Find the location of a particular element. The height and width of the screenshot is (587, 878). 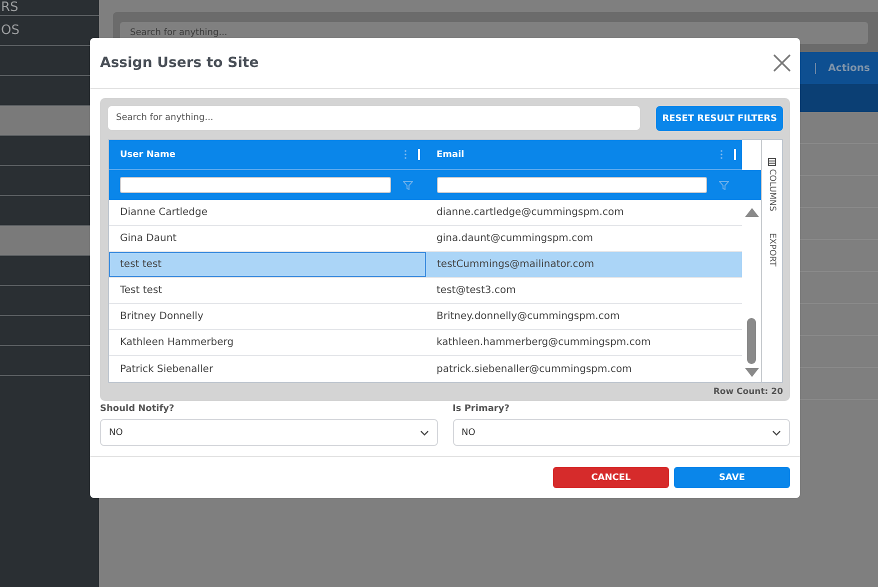

table-row: Britney Donnelly Britney.donnelly@cummingspm.com is located at coordinates (425, 317).